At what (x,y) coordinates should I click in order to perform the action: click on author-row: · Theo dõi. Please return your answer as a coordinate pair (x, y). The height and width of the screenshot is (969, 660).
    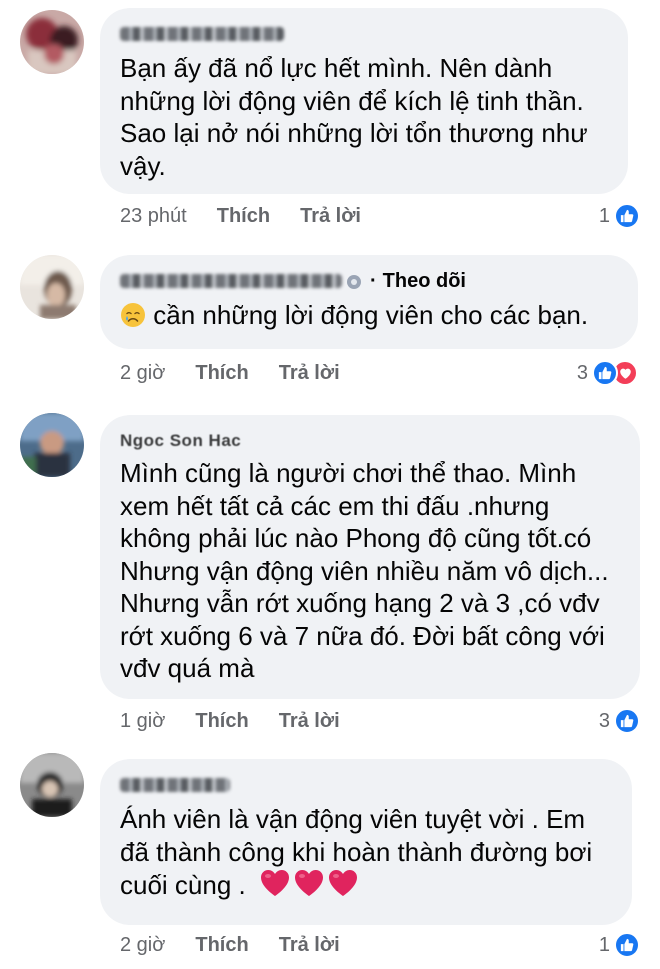
    Looking at the image, I should click on (368, 281).